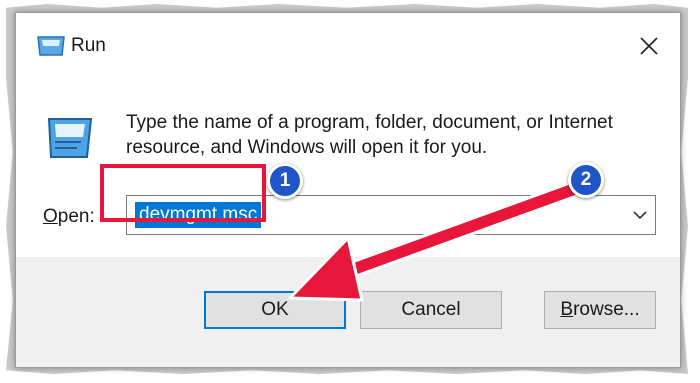  I want to click on open-label: Open:, so click(69, 217).